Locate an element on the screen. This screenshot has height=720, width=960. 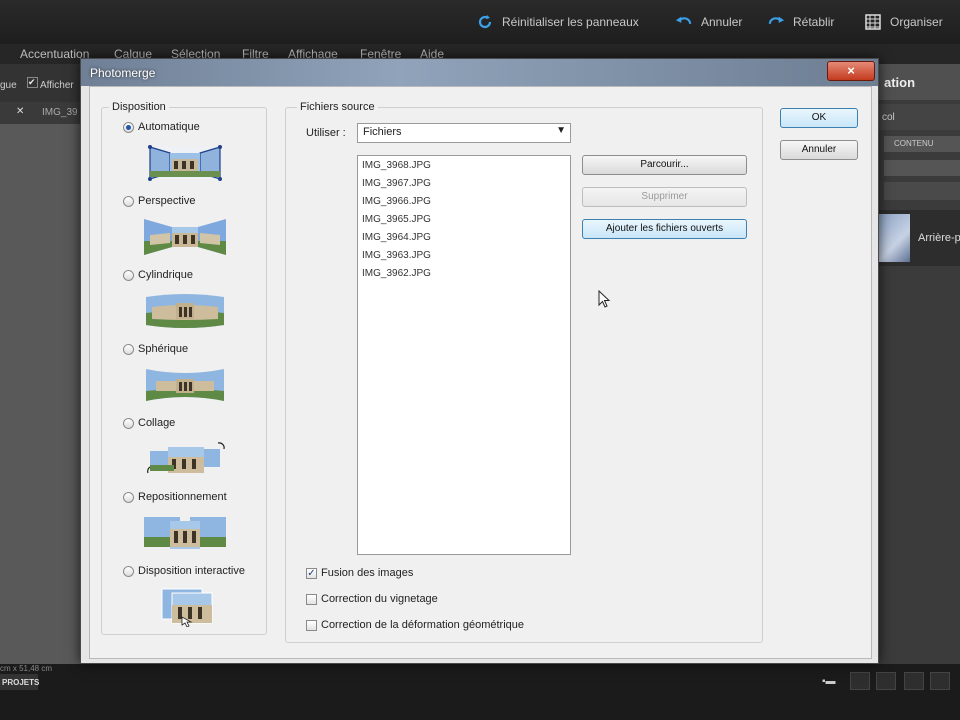
list-item: IMG_3964.JPG is located at coordinates (396, 239).